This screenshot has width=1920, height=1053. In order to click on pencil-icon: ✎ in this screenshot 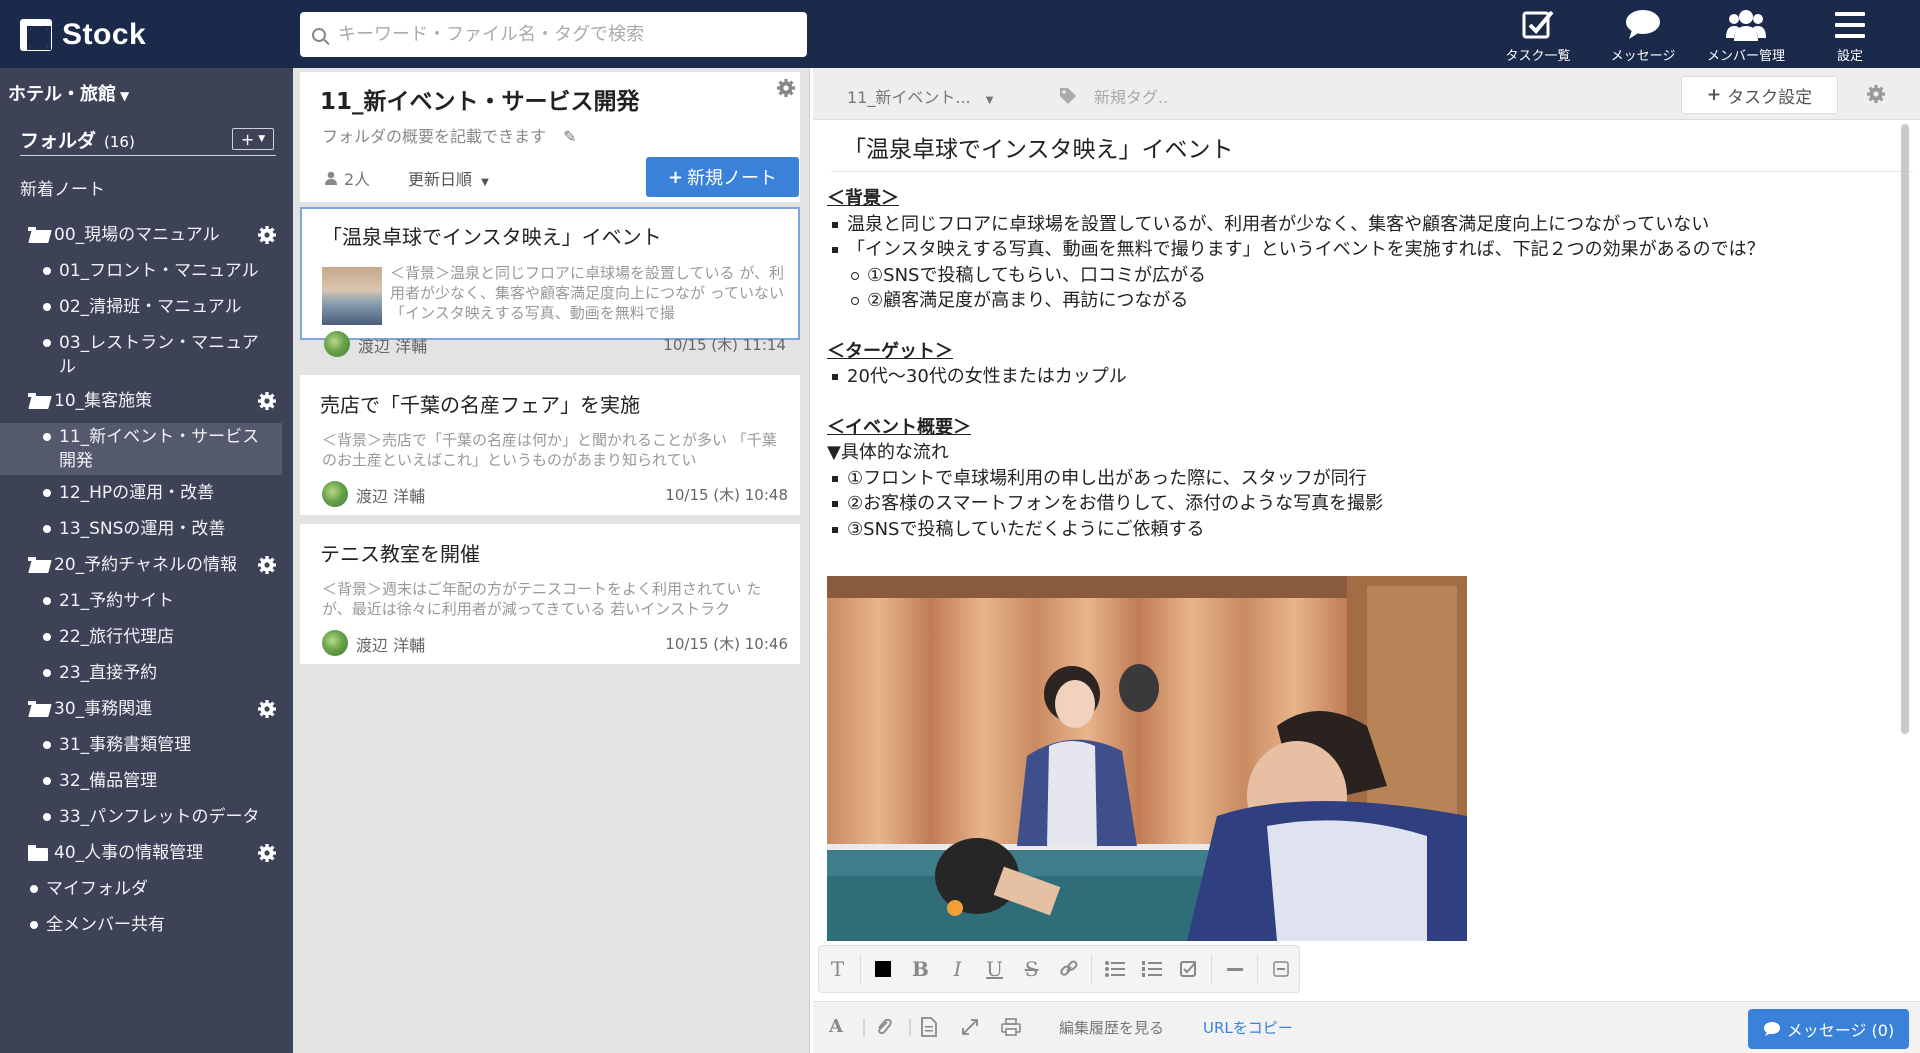, I will do `click(569, 136)`.